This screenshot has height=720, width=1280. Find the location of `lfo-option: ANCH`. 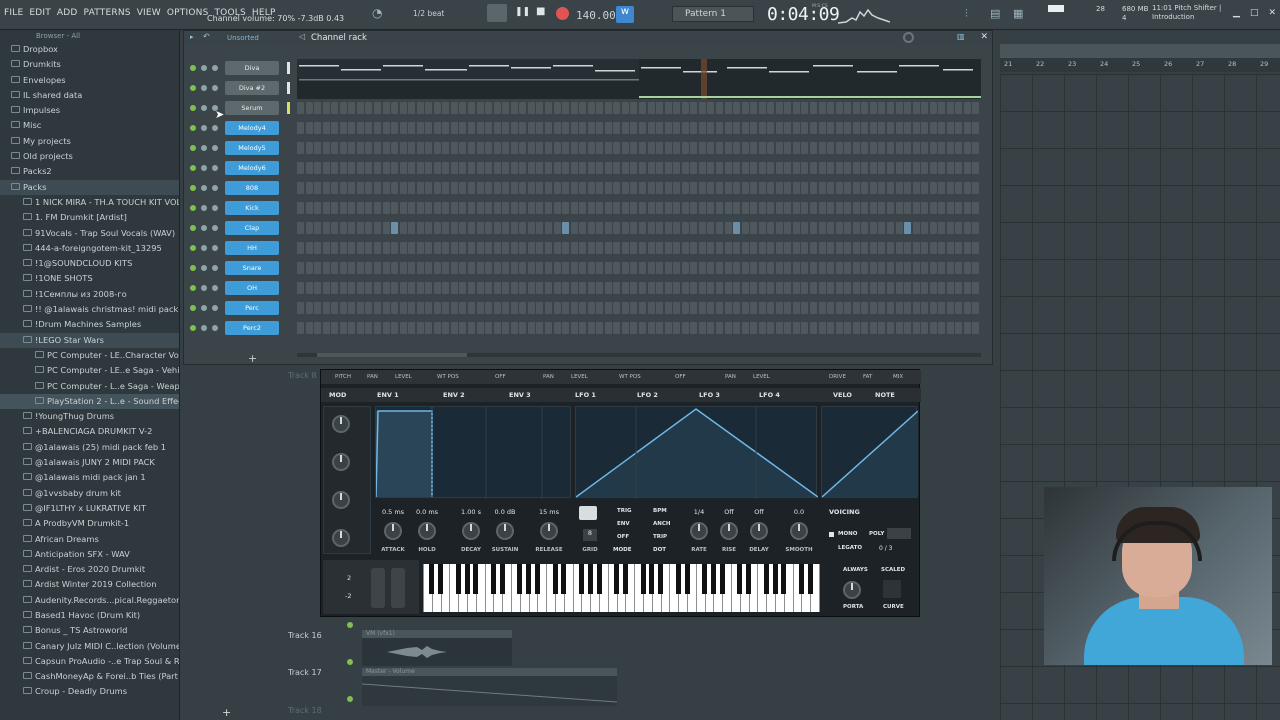

lfo-option: ANCH is located at coordinates (662, 524).